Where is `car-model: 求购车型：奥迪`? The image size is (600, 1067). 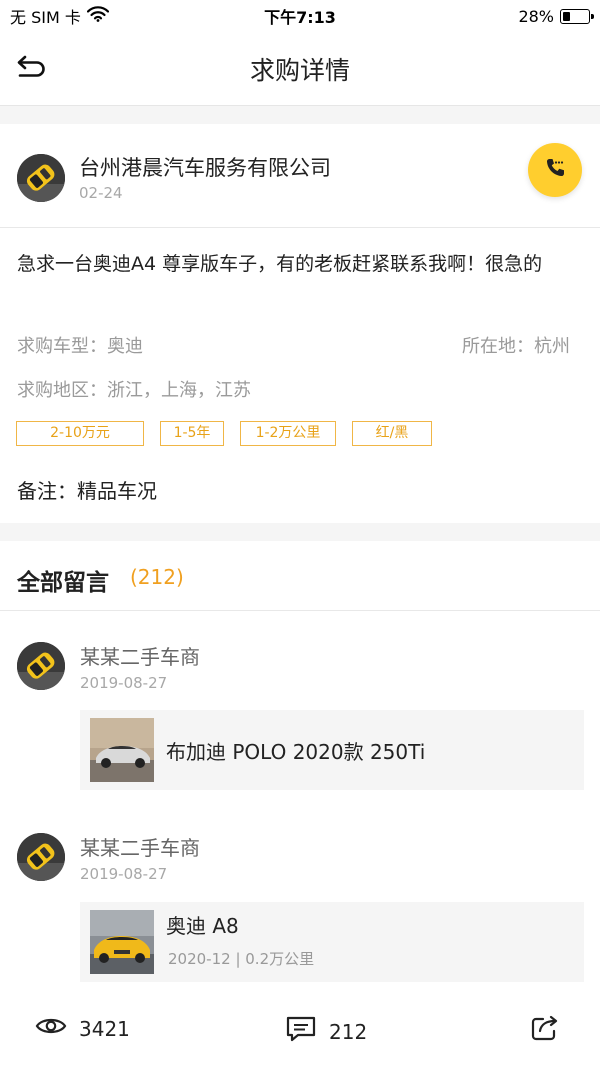 car-model: 求购车型：奥迪 is located at coordinates (80, 346).